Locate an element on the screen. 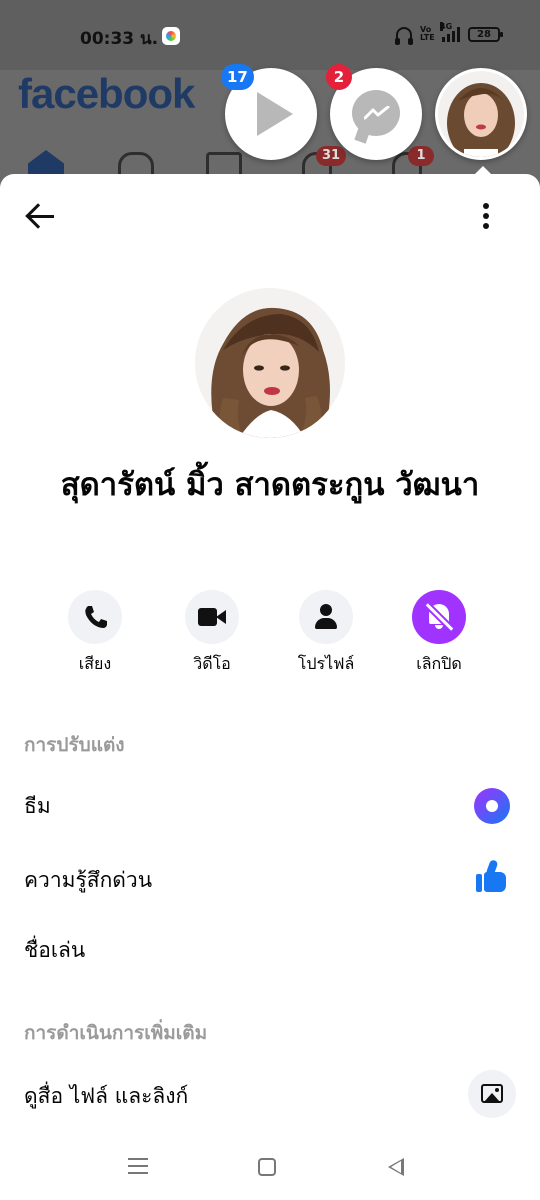  status-indicators: Vo LTE 4G 28 is located at coordinates (449, 33).